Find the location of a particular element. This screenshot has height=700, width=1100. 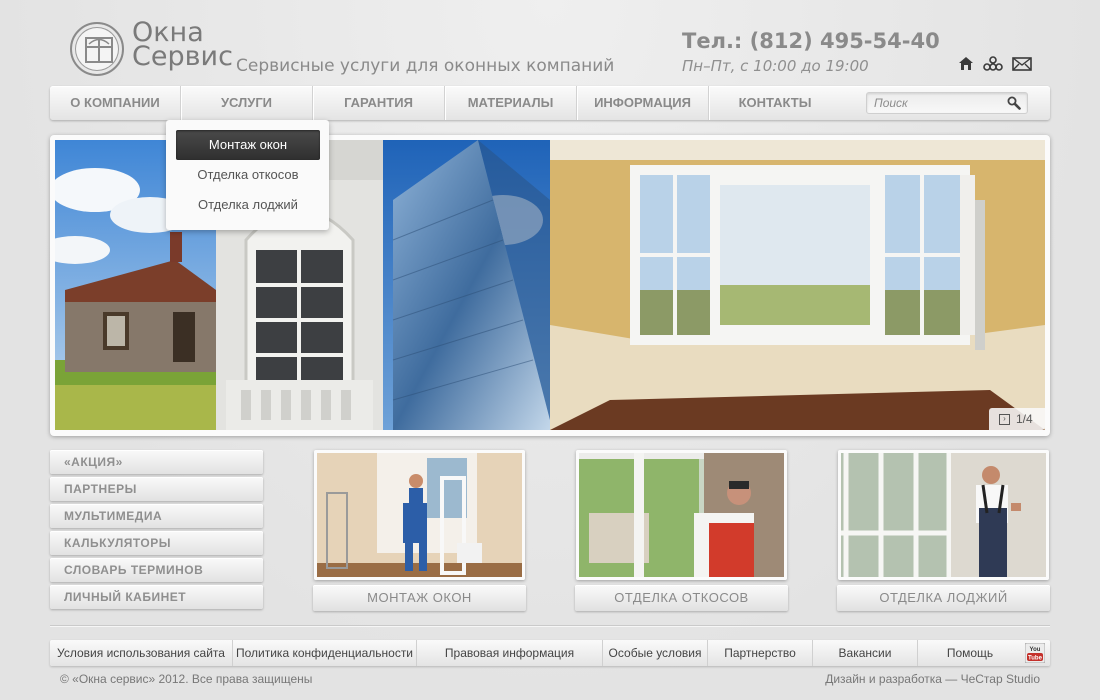

logo: Окна Сервис is located at coordinates (151, 49).